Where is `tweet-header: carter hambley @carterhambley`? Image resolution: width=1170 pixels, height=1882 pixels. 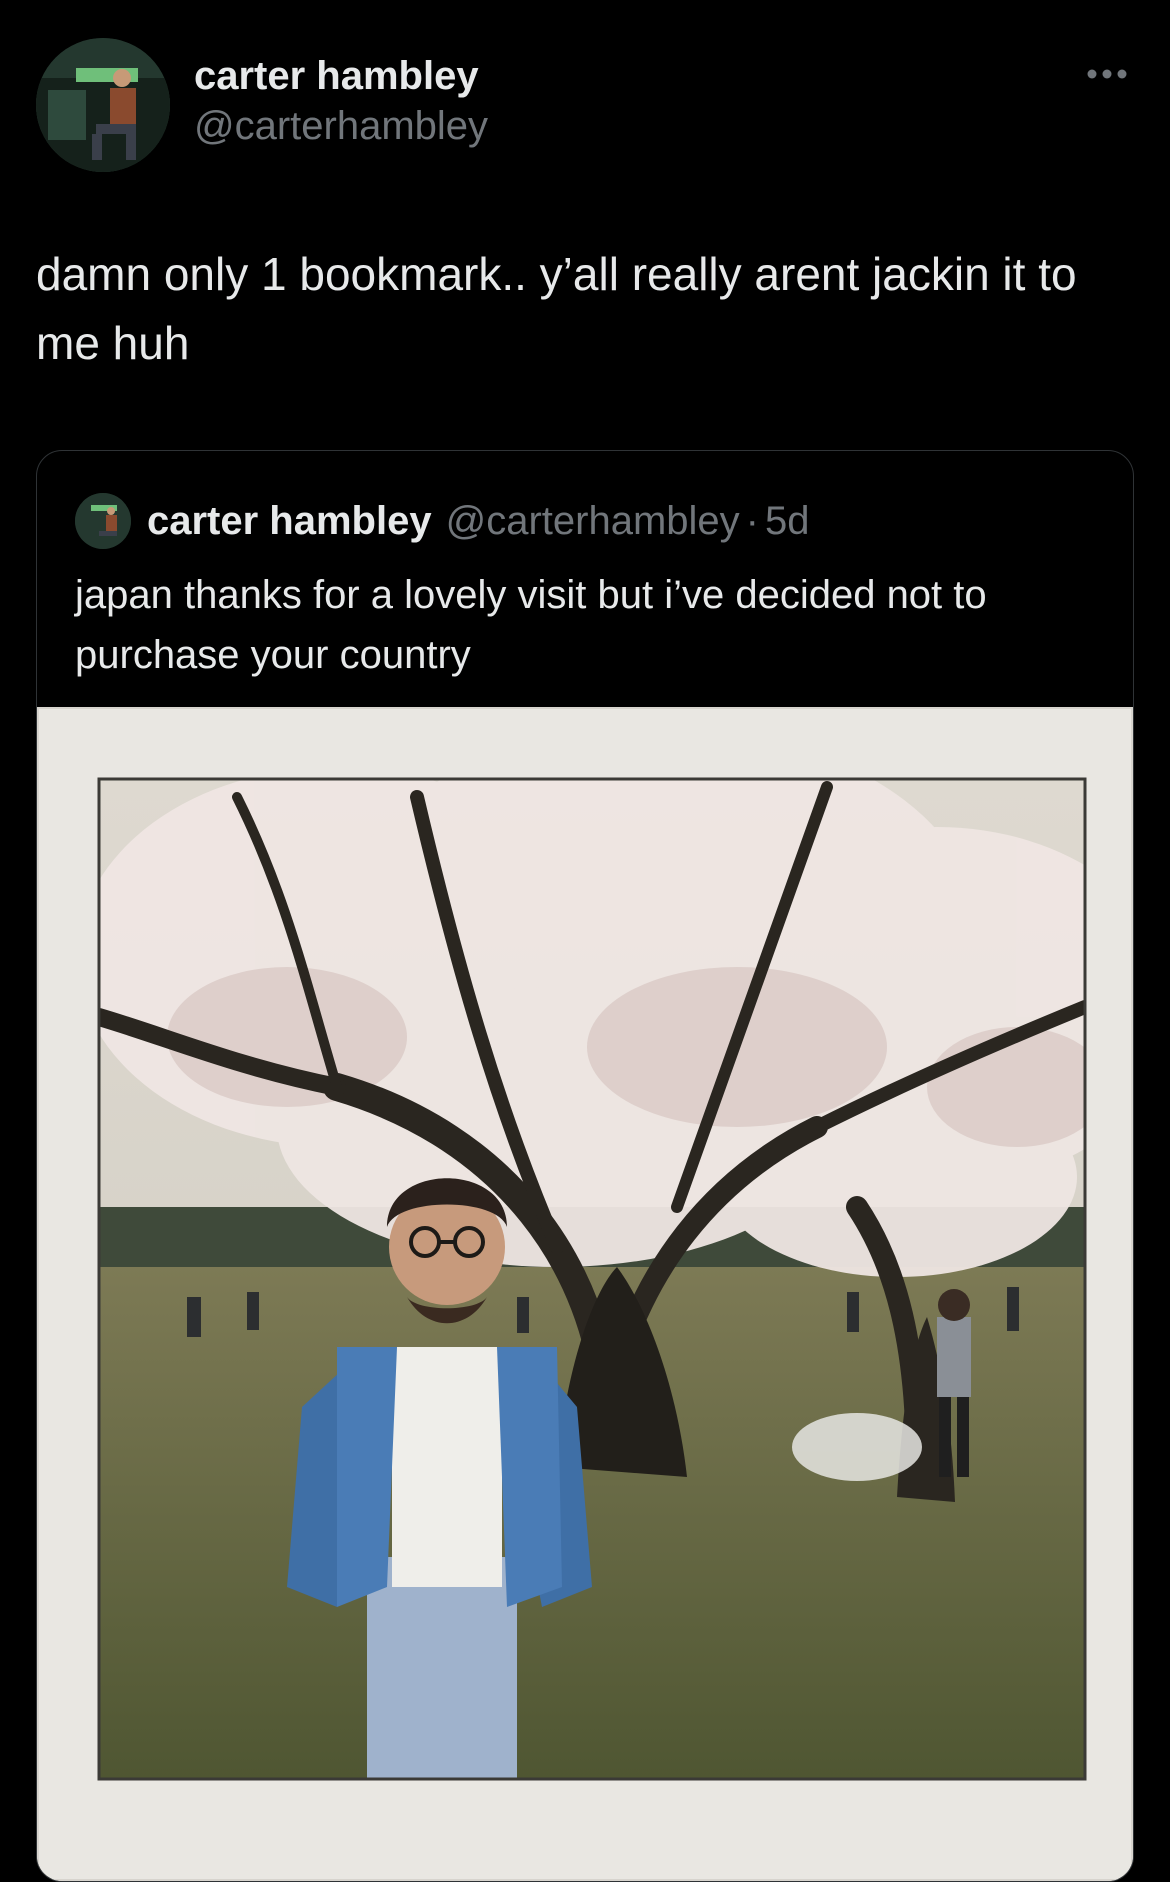
tweet-header: carter hambley @carterhambley is located at coordinates (586, 105).